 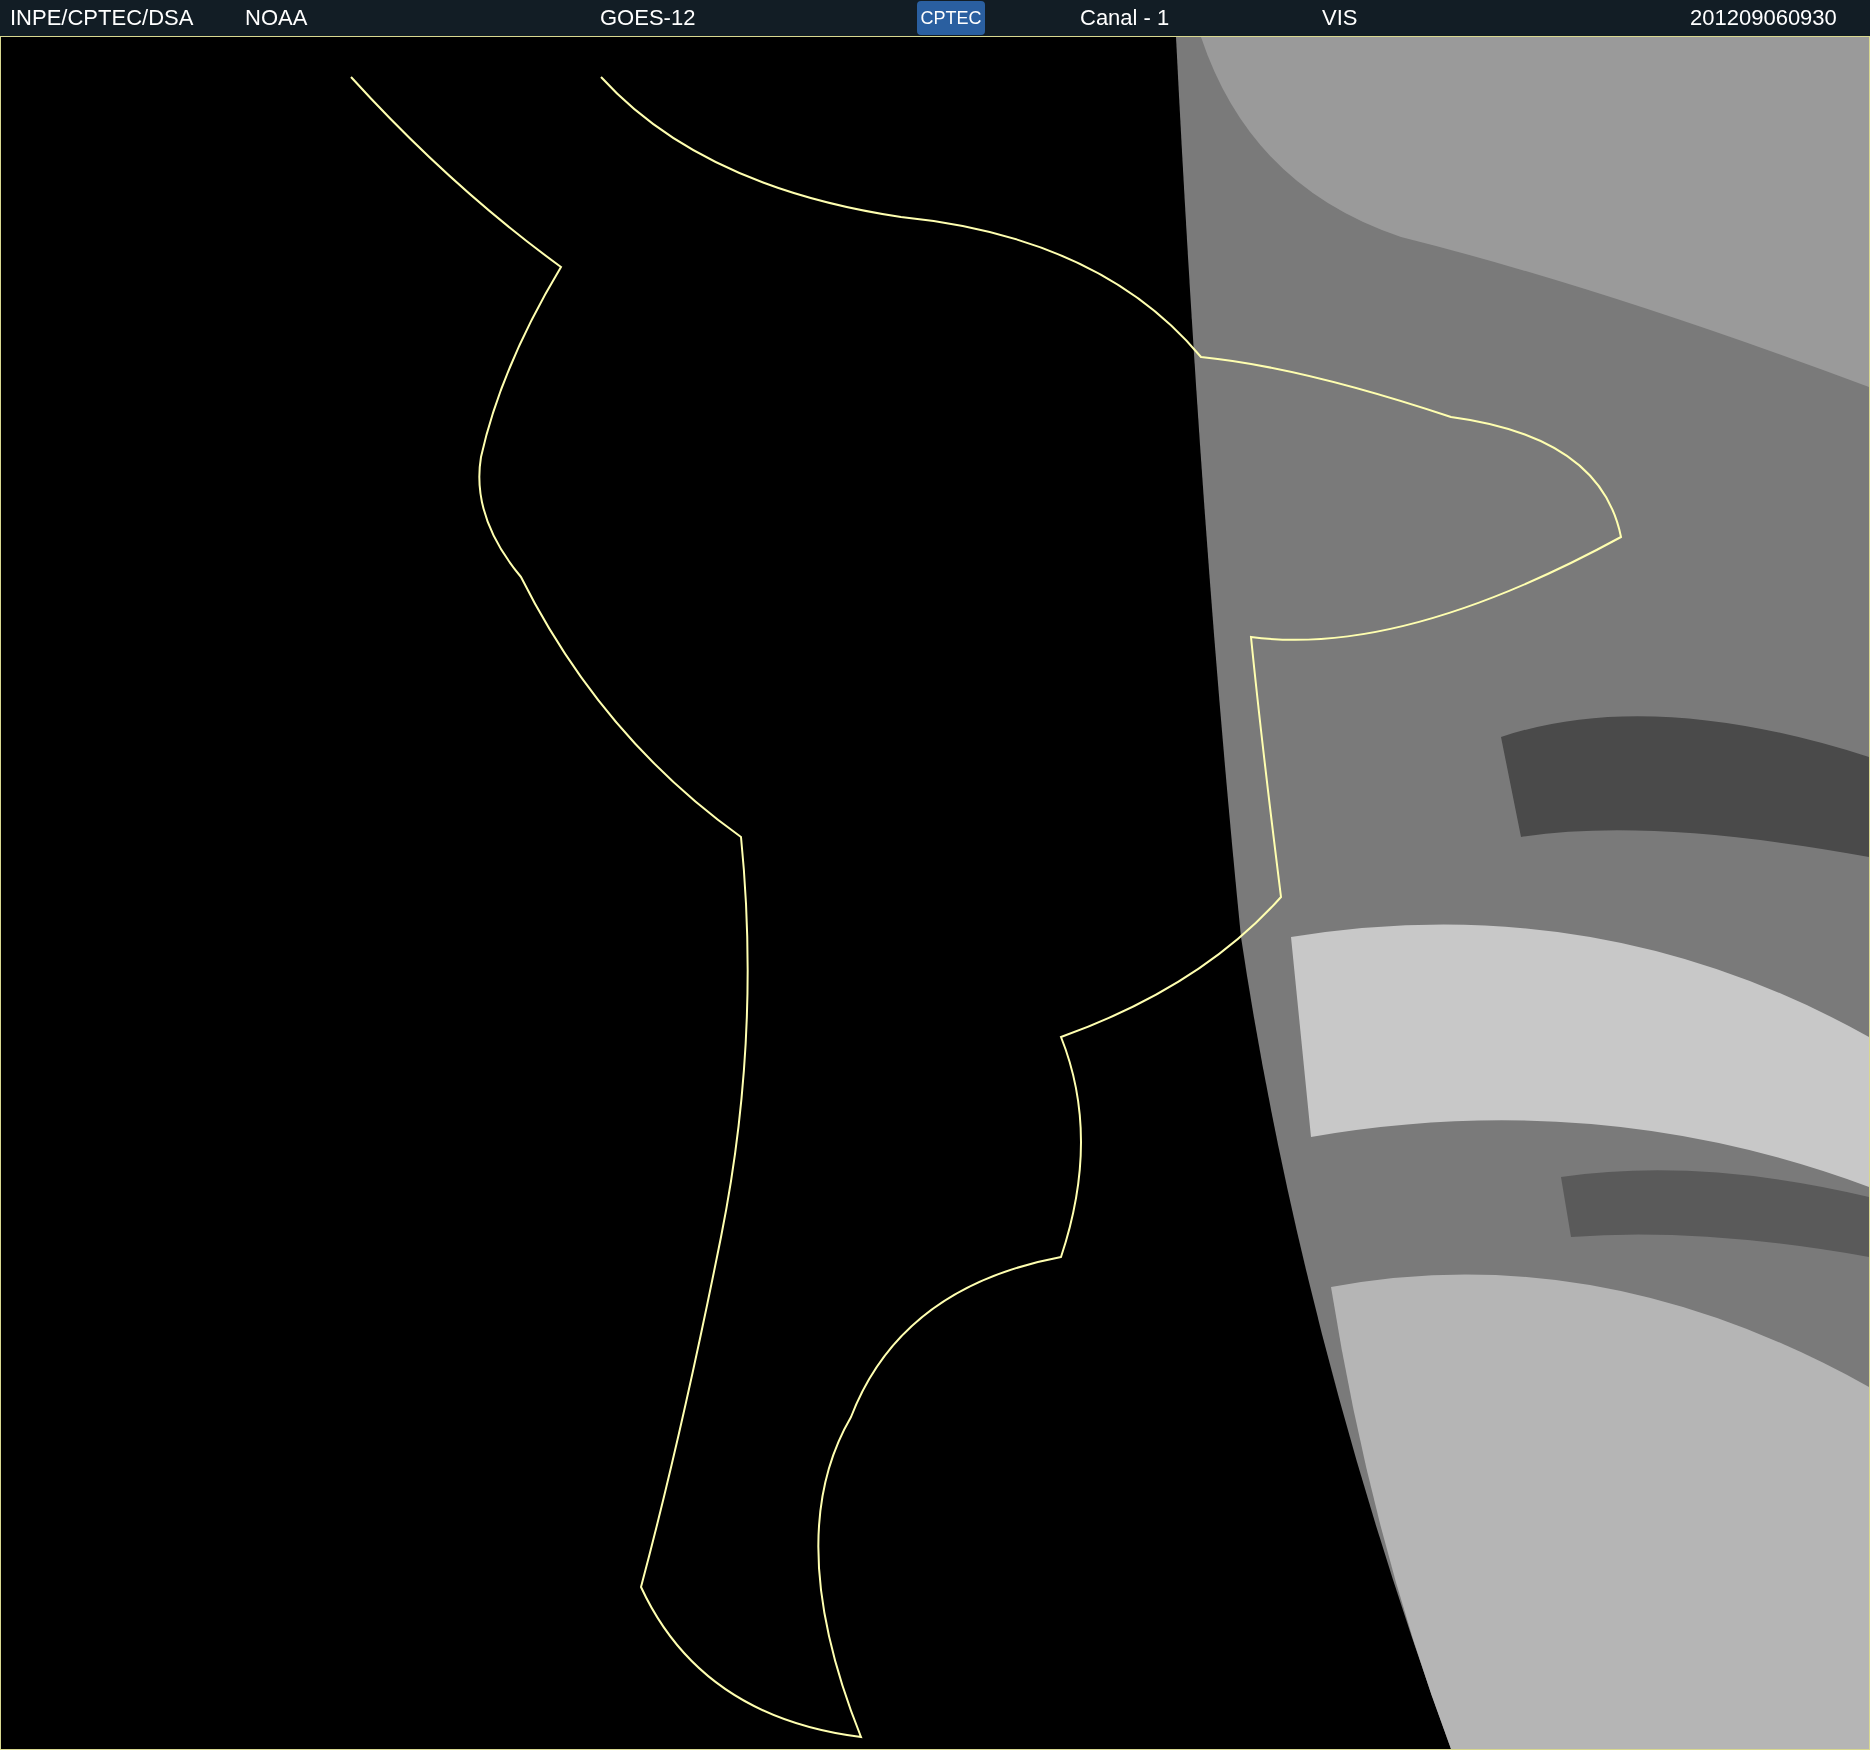 What do you see at coordinates (276, 18) in the screenshot?
I see `header-label: NOAA` at bounding box center [276, 18].